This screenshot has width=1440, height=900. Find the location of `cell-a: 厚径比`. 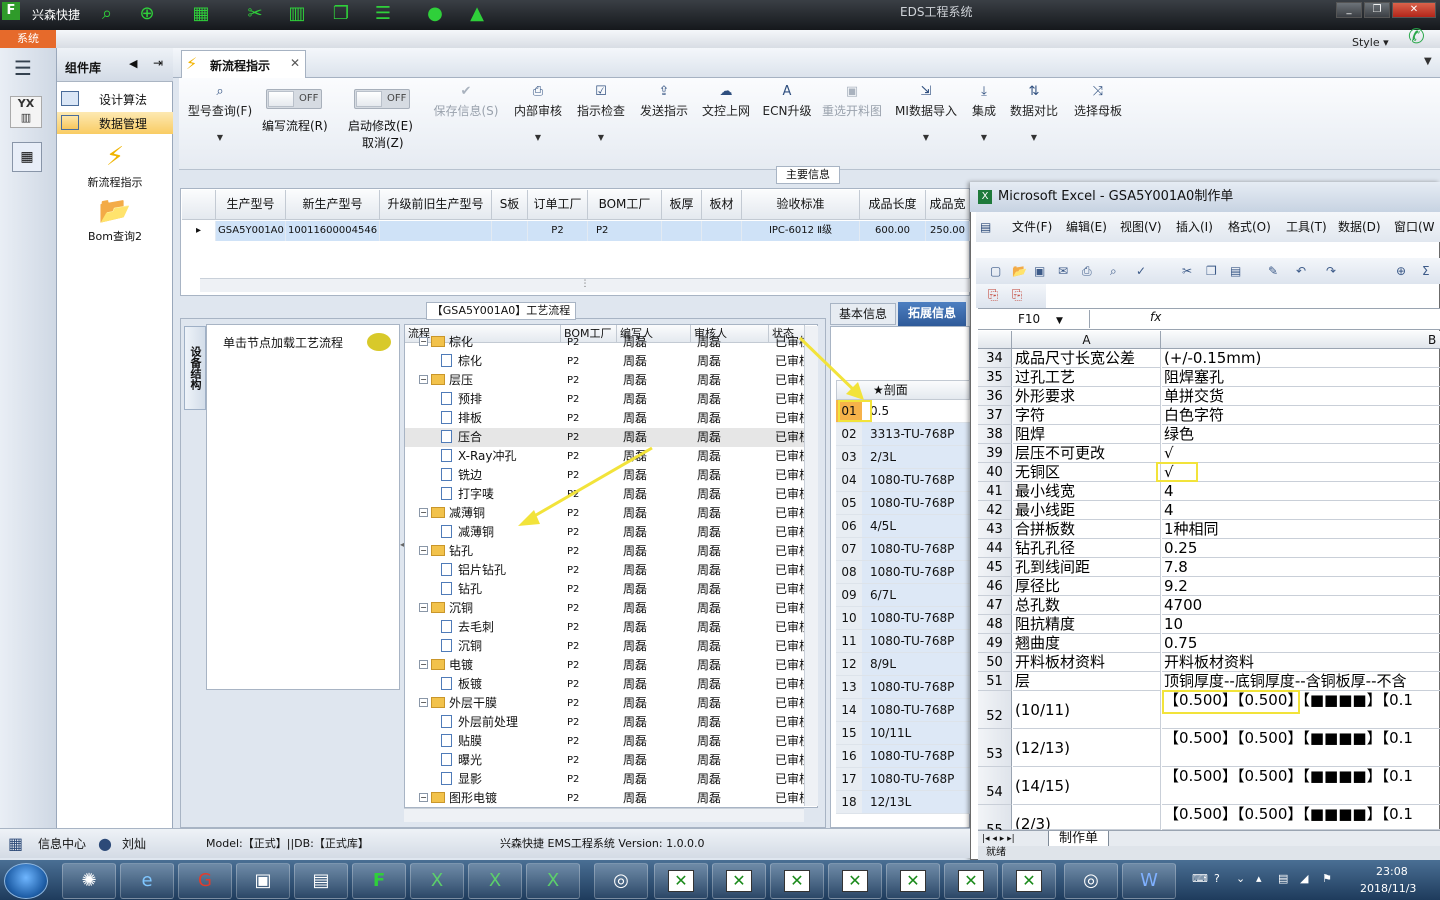

cell-a: 厚径比 is located at coordinates (1087, 586).